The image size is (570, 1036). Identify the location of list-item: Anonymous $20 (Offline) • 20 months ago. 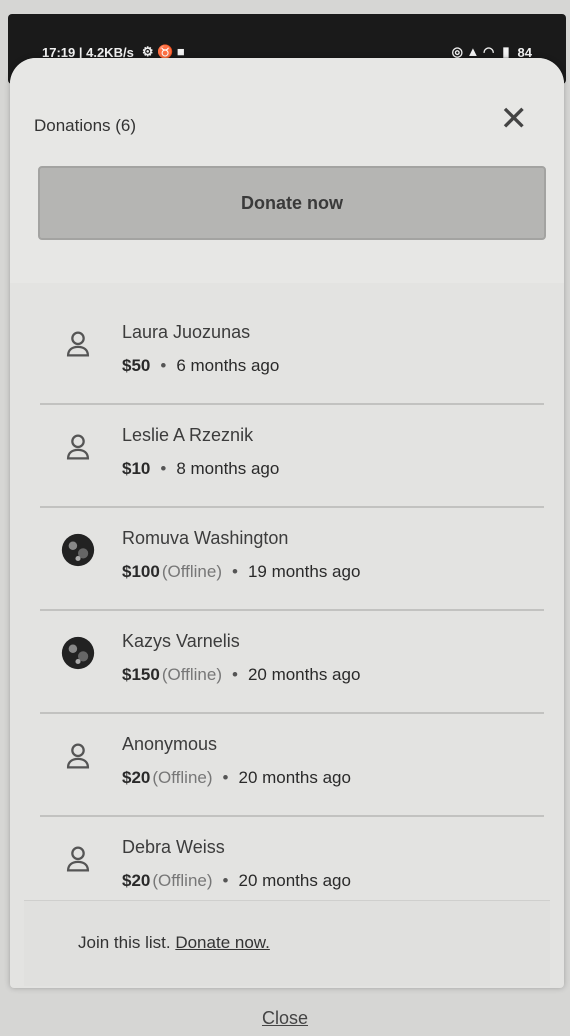
(292, 765).